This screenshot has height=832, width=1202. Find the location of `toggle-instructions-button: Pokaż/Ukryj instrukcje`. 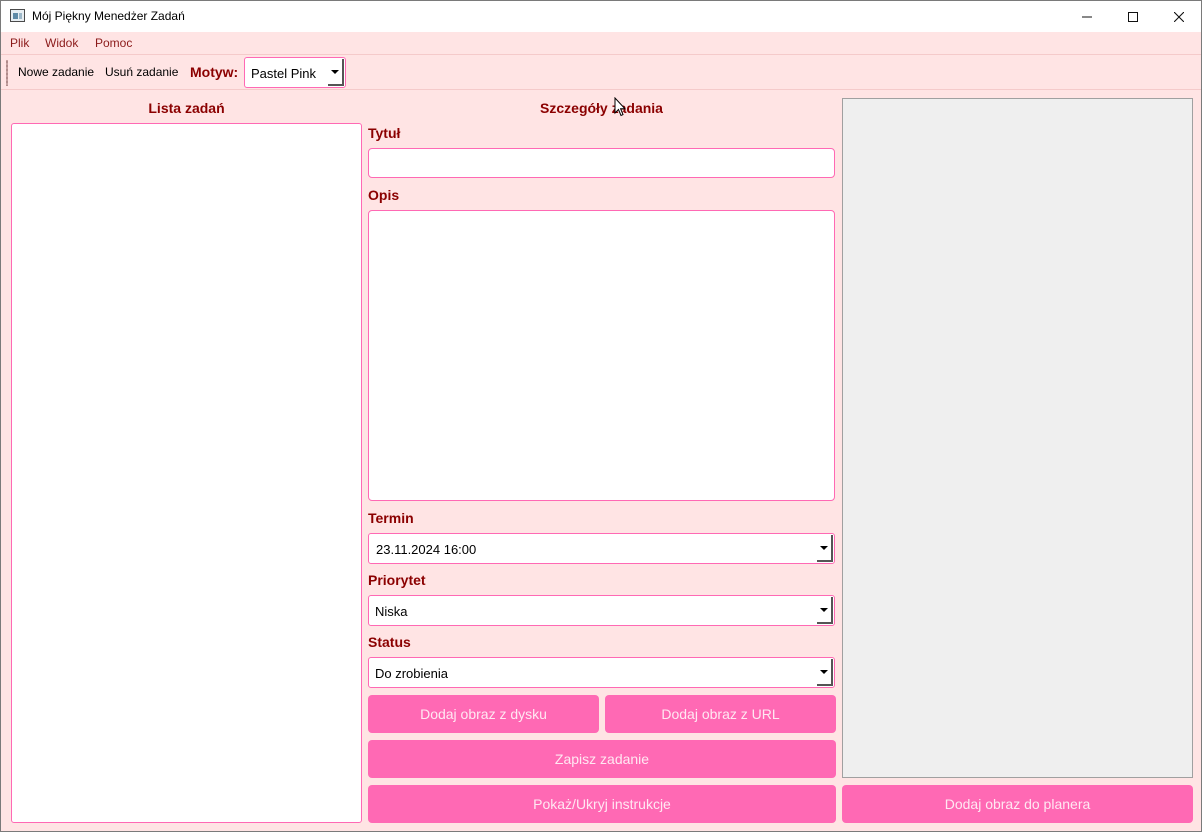

toggle-instructions-button: Pokaż/Ukryj instrukcje is located at coordinates (602, 804).